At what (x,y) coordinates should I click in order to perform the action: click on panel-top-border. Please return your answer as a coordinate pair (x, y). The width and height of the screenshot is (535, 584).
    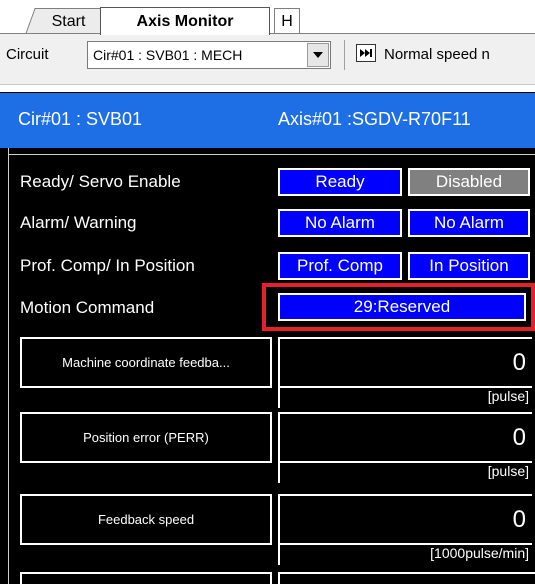
    Looking at the image, I should click on (271, 154).